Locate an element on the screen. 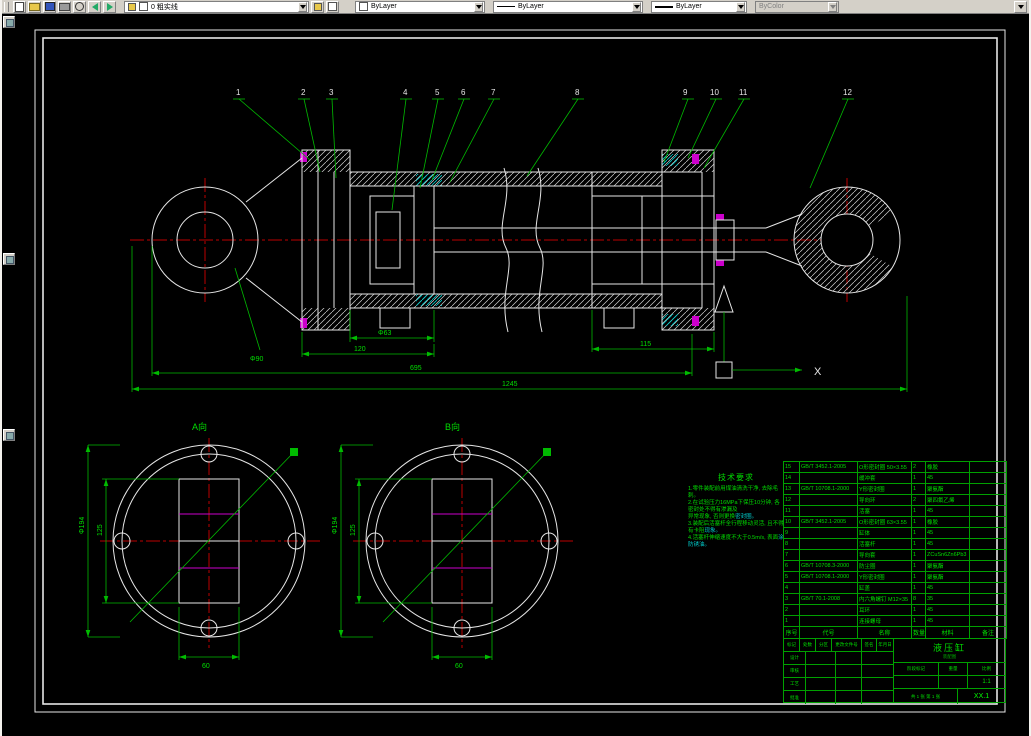 The width and height of the screenshot is (1031, 736). tech-line: 3.装配后活塞杆全行程移动灵活, 且不得有卡阻现象。 is located at coordinates (736, 528).